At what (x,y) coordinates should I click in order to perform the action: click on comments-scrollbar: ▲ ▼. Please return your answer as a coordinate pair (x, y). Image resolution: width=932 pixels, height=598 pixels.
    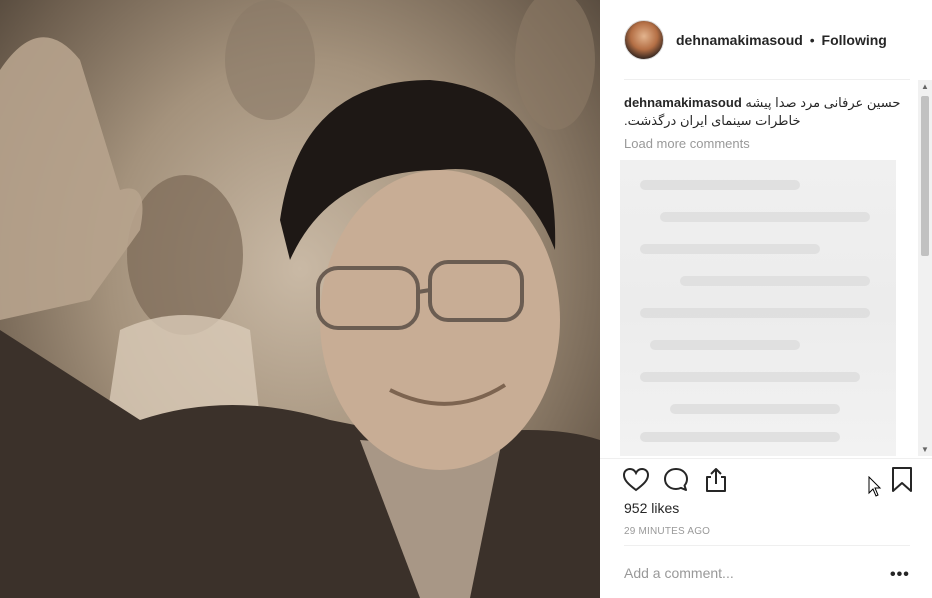
    Looking at the image, I should click on (925, 268).